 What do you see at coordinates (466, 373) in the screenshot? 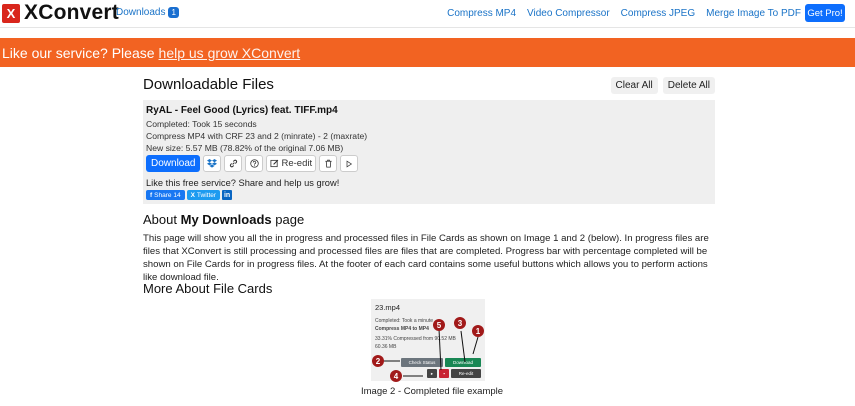
I see `example-re-edit-button: Re-edit` at bounding box center [466, 373].